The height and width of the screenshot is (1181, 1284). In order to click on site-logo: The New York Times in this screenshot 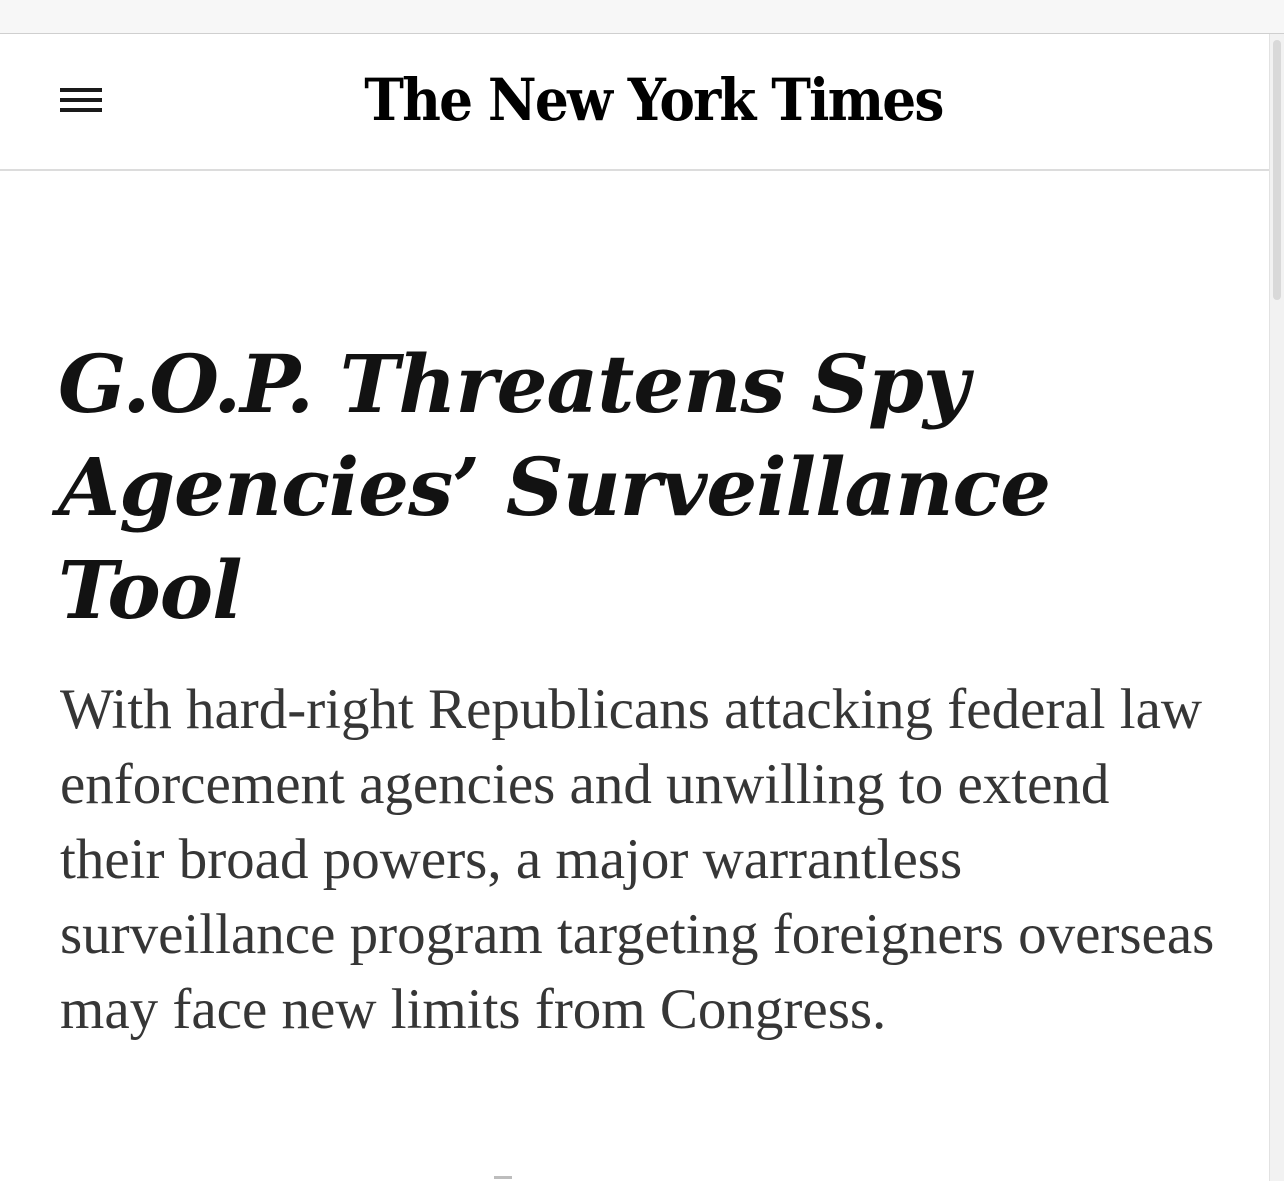, I will do `click(654, 100)`.